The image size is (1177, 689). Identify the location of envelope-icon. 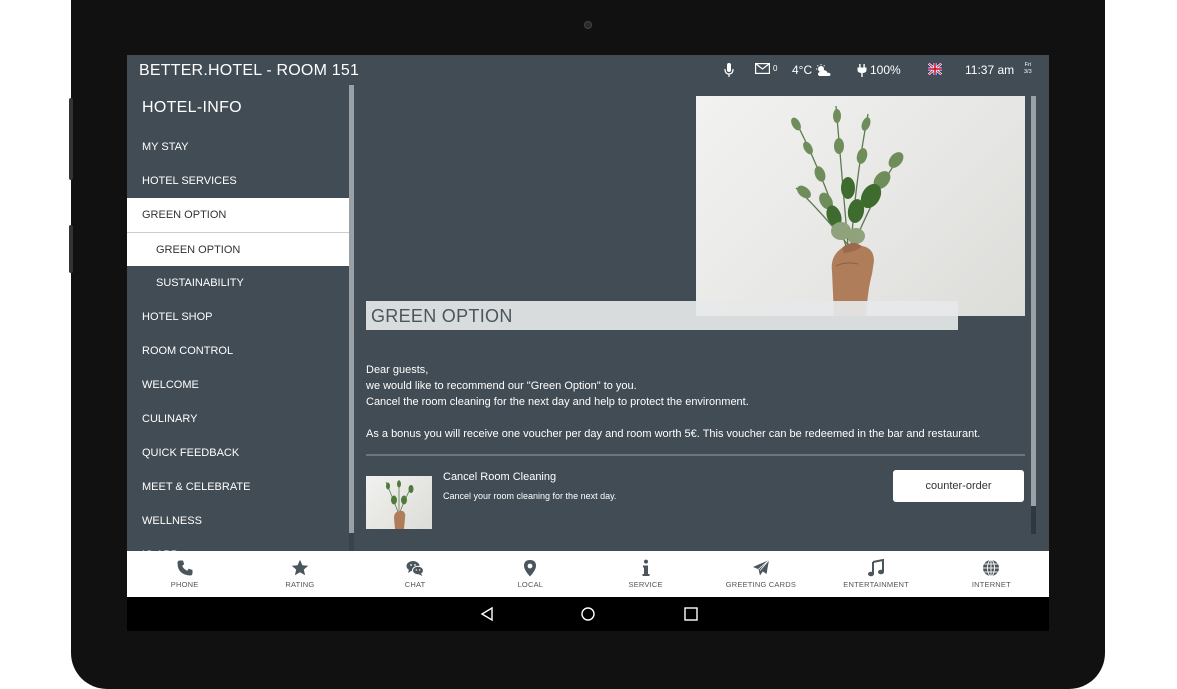
(762, 68).